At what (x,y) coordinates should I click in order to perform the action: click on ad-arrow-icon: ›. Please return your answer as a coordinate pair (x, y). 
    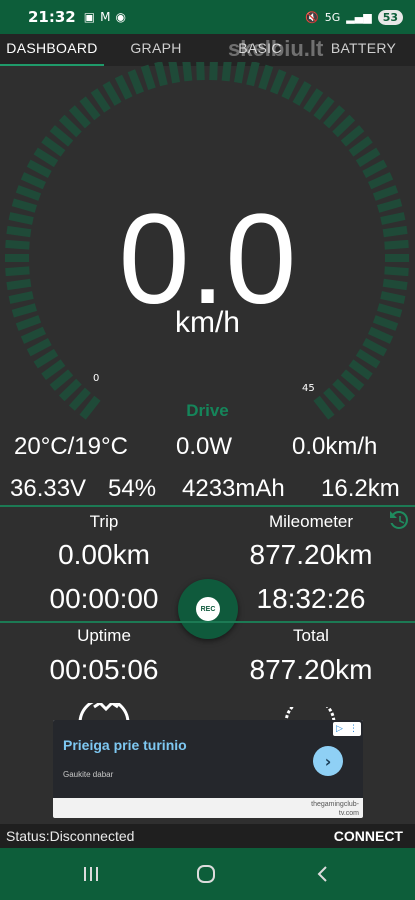
    Looking at the image, I should click on (328, 761).